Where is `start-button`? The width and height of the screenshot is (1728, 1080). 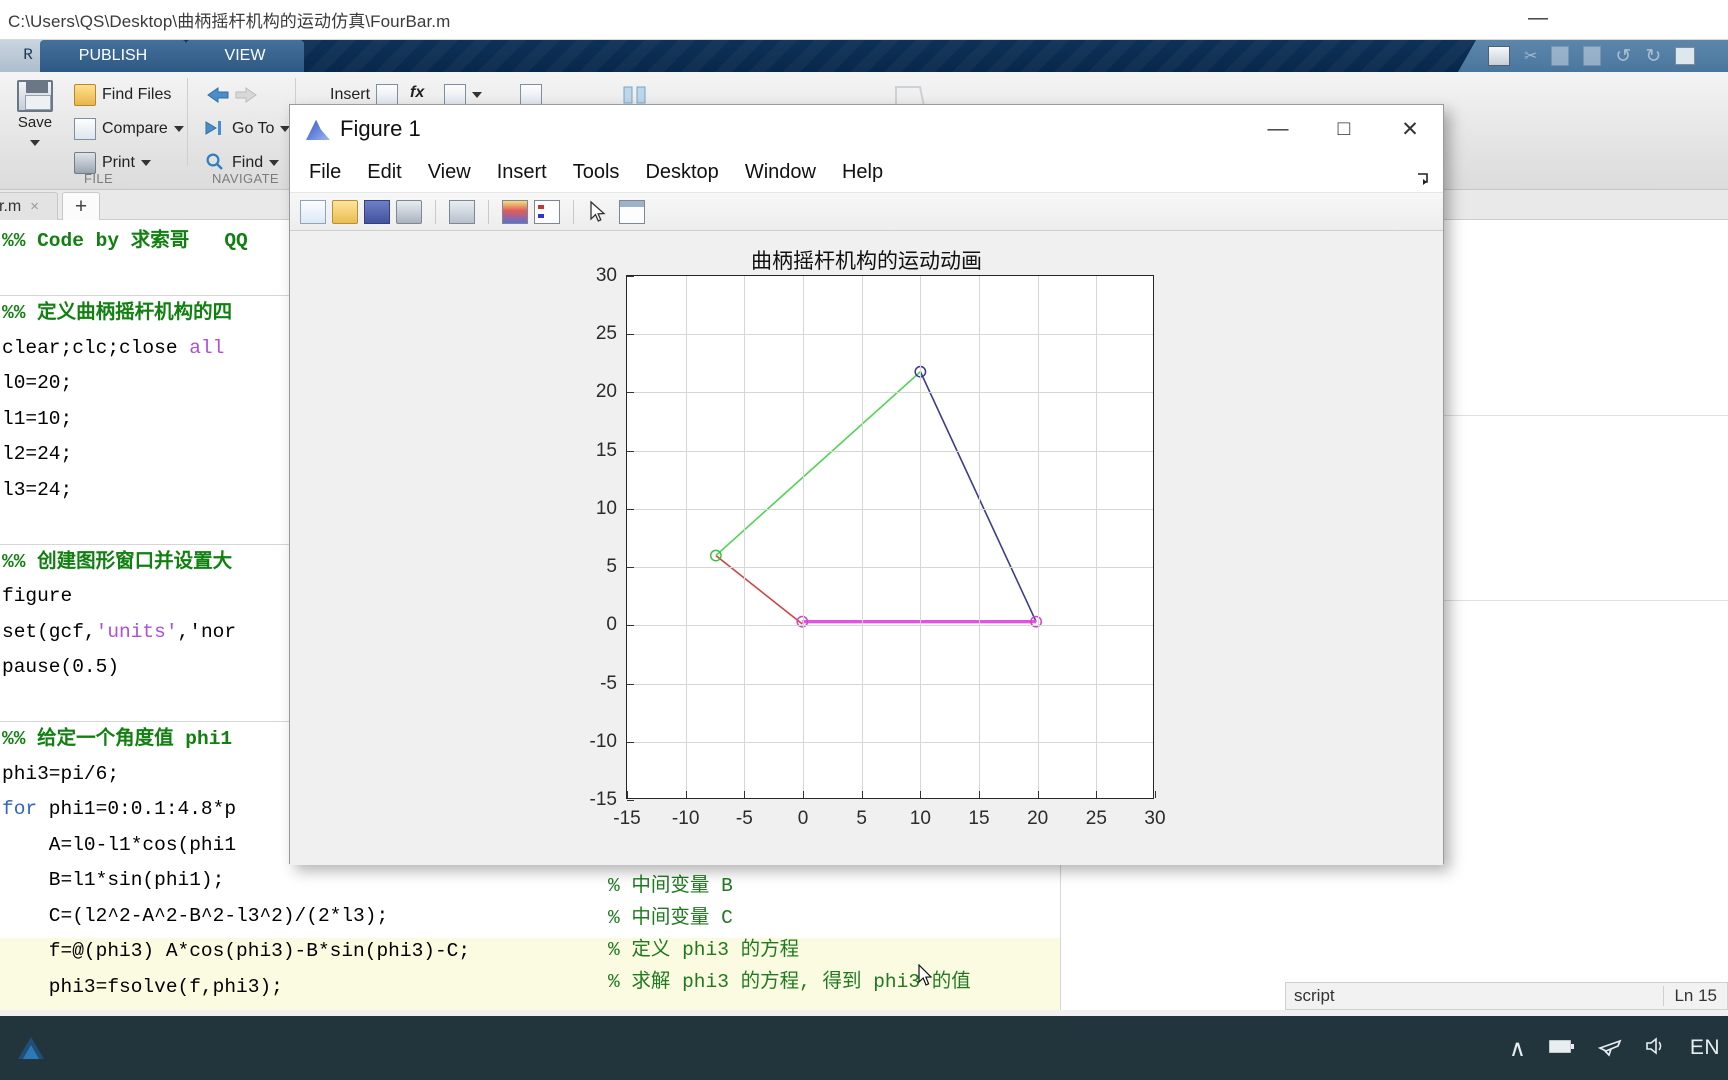 start-button is located at coordinates (31, 1048).